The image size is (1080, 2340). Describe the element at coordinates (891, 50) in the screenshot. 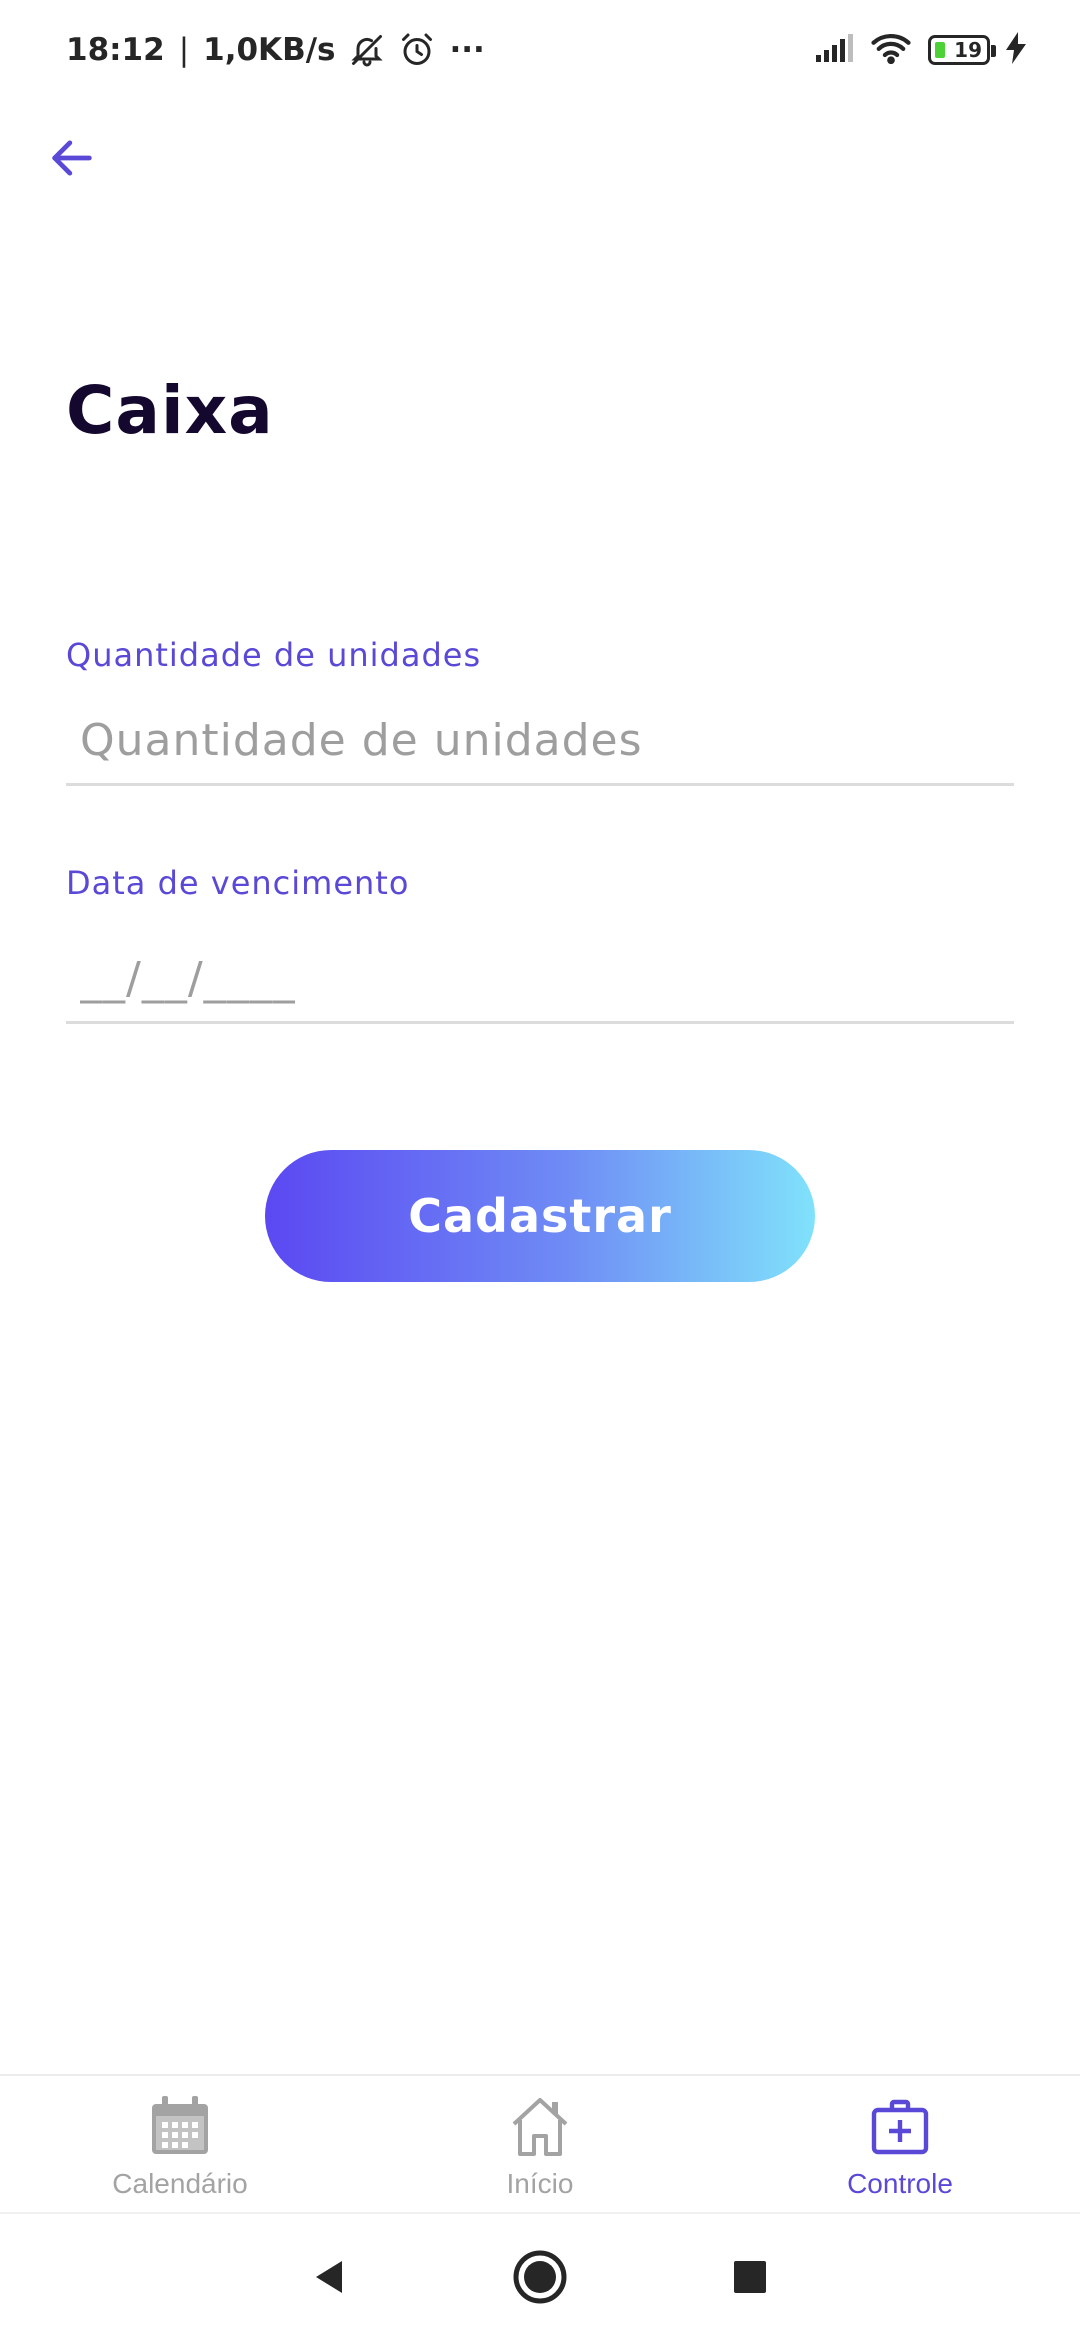

I see `wifi-icon` at that location.